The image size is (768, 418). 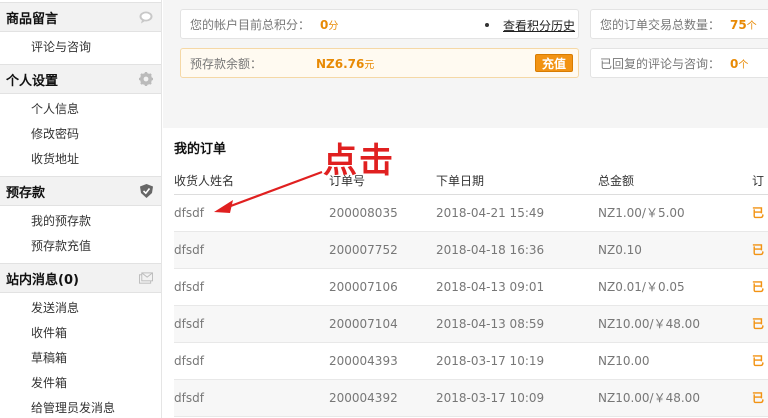 What do you see at coordinates (675, 287) in the screenshot?
I see `cell-amount: NZ0.01/￥0.05` at bounding box center [675, 287].